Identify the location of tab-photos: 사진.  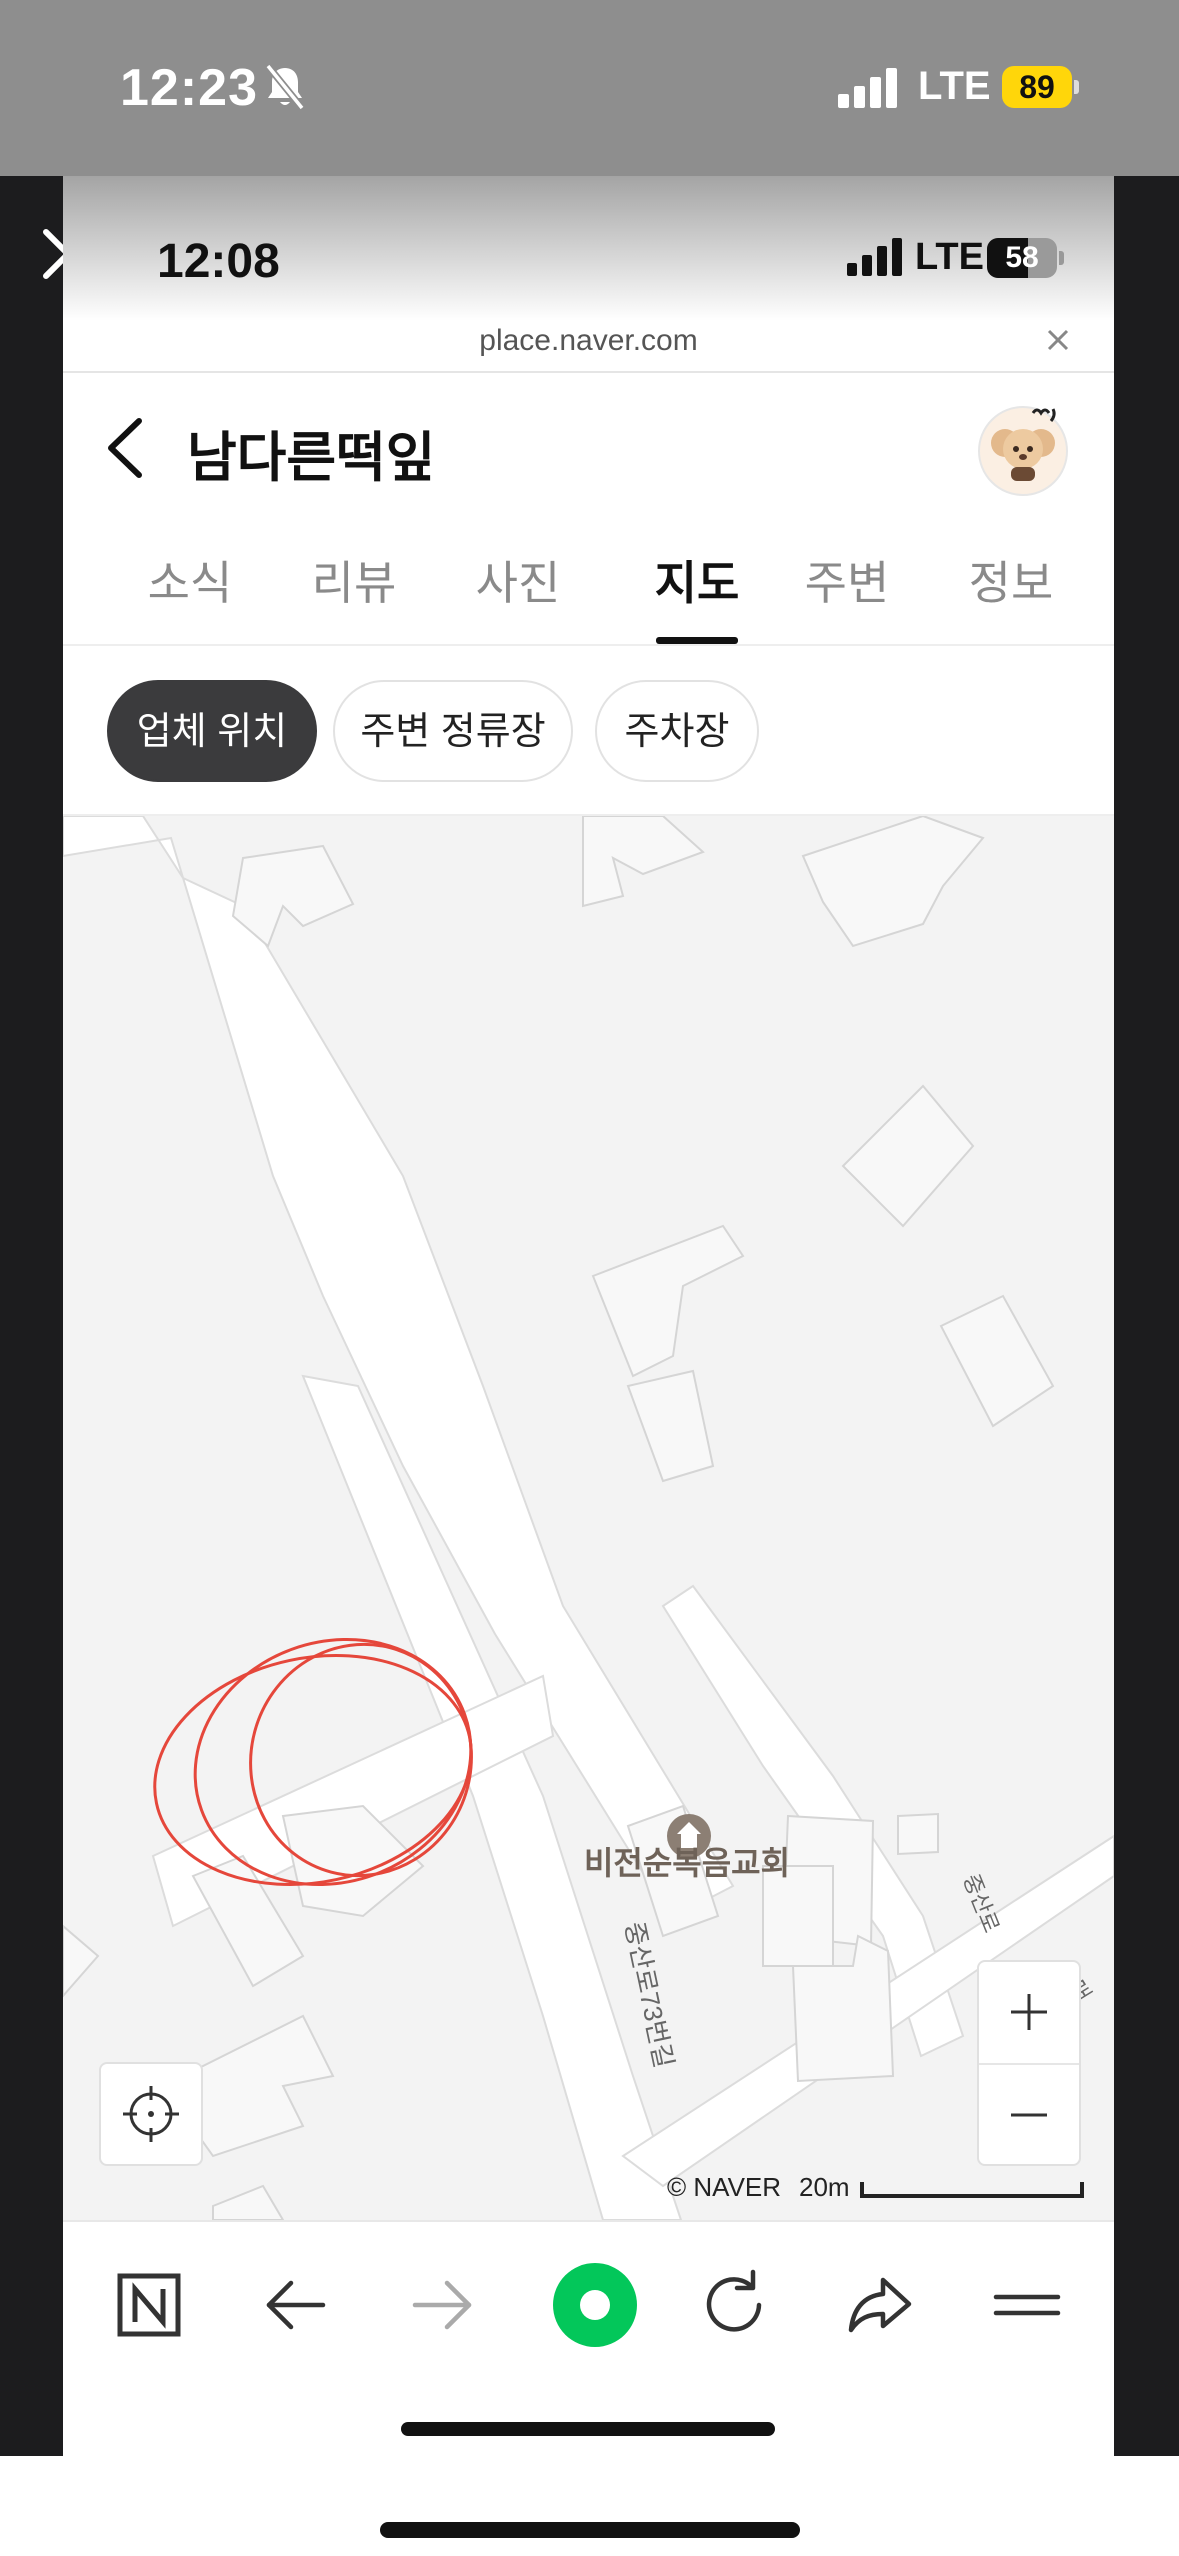
(518, 580).